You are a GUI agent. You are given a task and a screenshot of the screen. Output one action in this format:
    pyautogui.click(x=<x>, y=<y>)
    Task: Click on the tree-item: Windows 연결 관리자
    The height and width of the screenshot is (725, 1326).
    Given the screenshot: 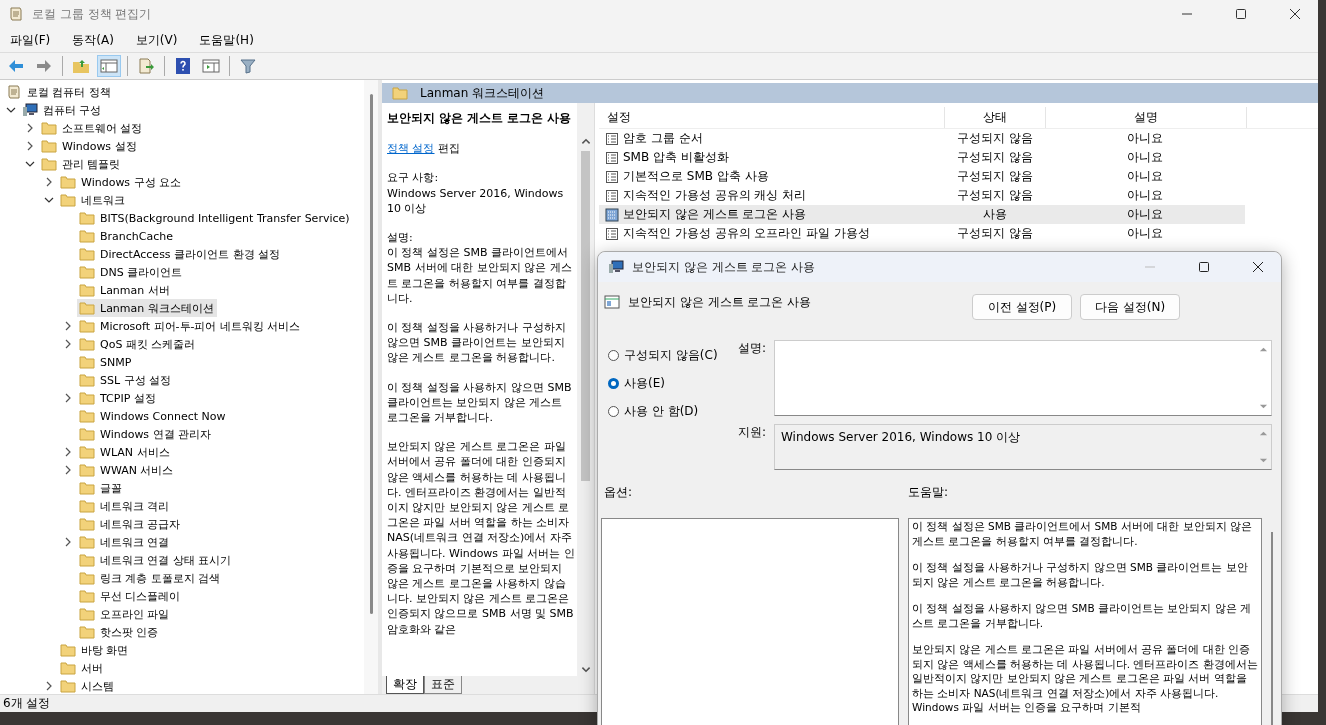 What is the action you would take?
    pyautogui.click(x=146, y=434)
    